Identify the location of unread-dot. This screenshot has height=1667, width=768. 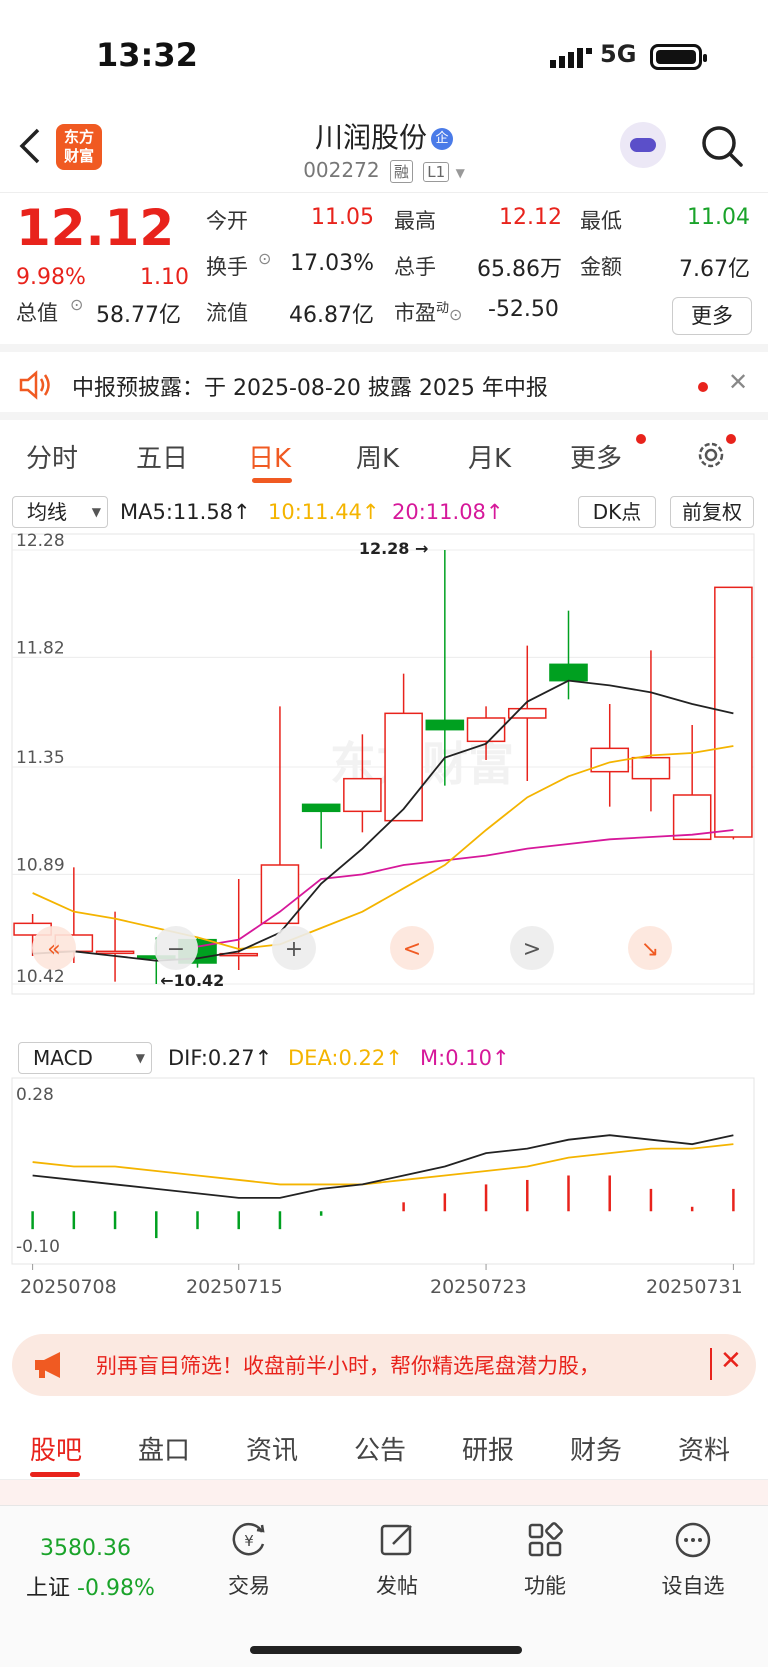
(703, 387).